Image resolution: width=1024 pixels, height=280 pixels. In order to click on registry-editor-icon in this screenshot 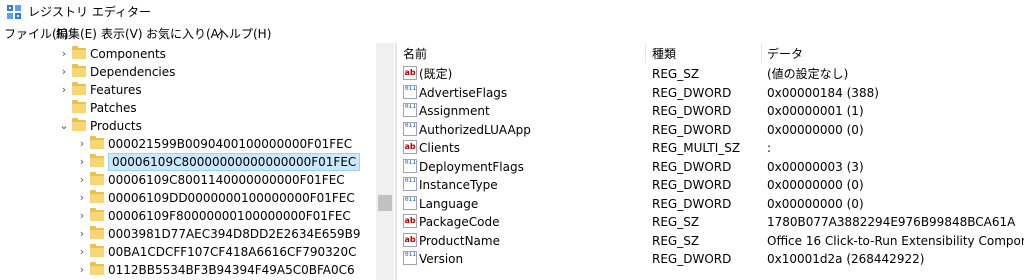, I will do `click(14, 12)`.